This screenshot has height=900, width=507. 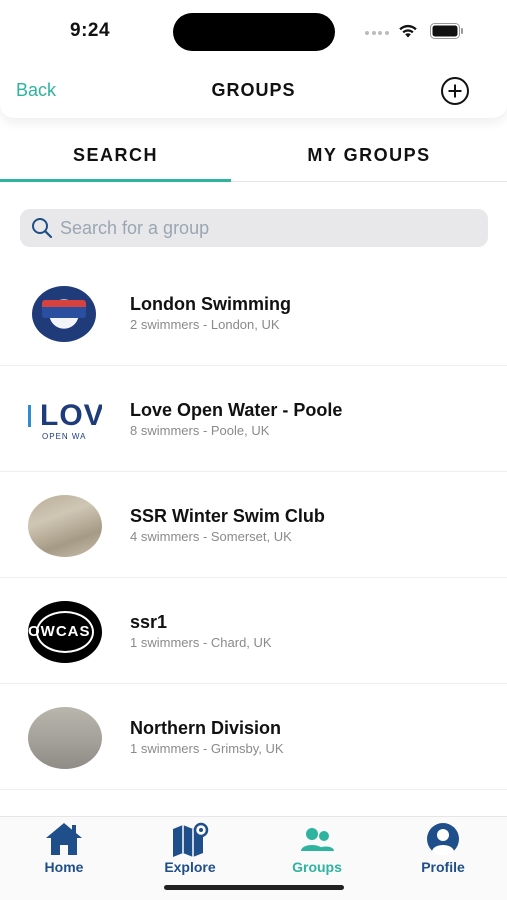 I want to click on battery-icon, so click(x=446, y=31).